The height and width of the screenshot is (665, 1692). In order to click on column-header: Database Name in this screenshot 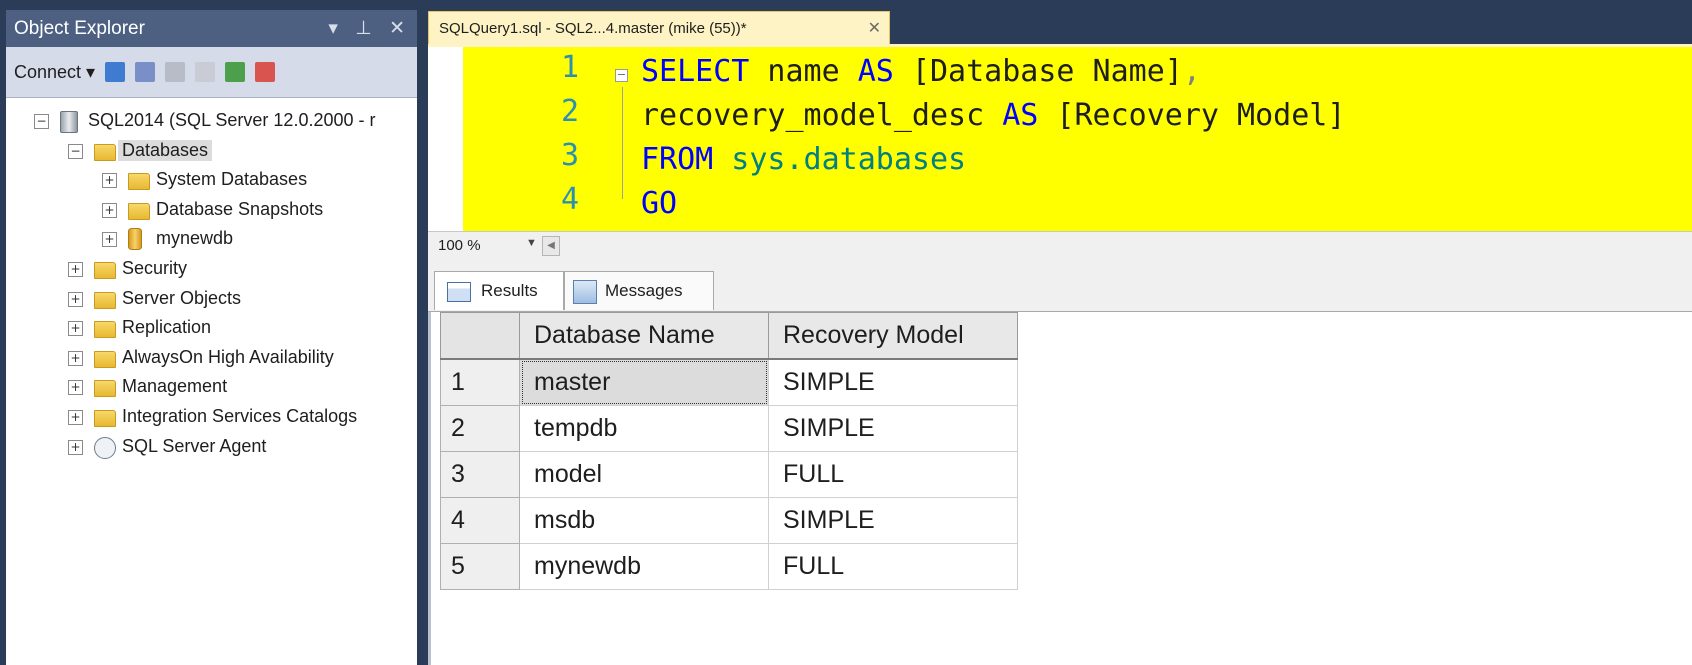, I will do `click(644, 336)`.